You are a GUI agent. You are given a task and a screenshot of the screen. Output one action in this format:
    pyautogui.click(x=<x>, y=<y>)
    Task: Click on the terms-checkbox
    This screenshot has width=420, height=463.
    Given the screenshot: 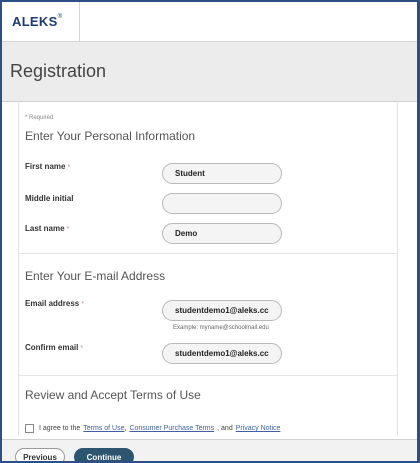 What is the action you would take?
    pyautogui.click(x=29, y=428)
    